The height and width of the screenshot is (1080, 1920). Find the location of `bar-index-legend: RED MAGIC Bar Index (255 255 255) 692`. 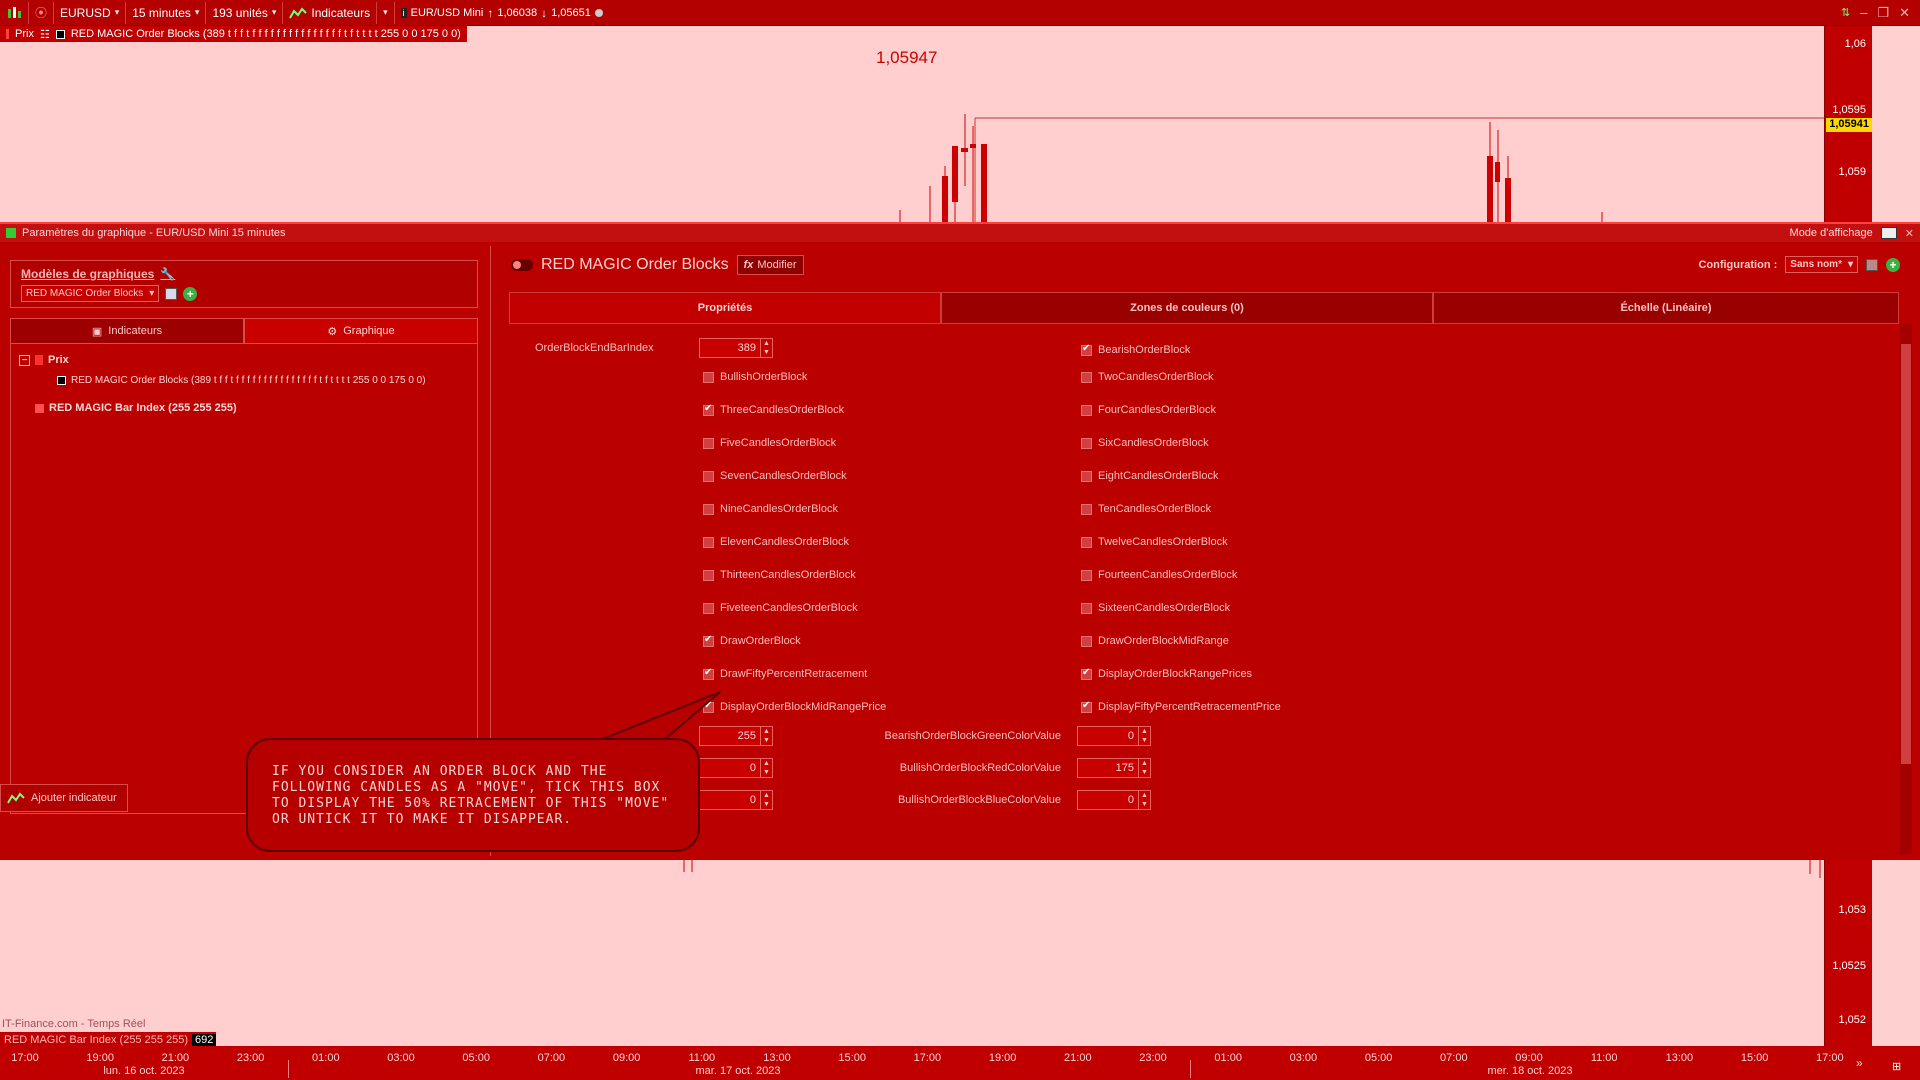

bar-index-legend: RED MAGIC Bar Index (255 255 255) 692 is located at coordinates (108, 1039).